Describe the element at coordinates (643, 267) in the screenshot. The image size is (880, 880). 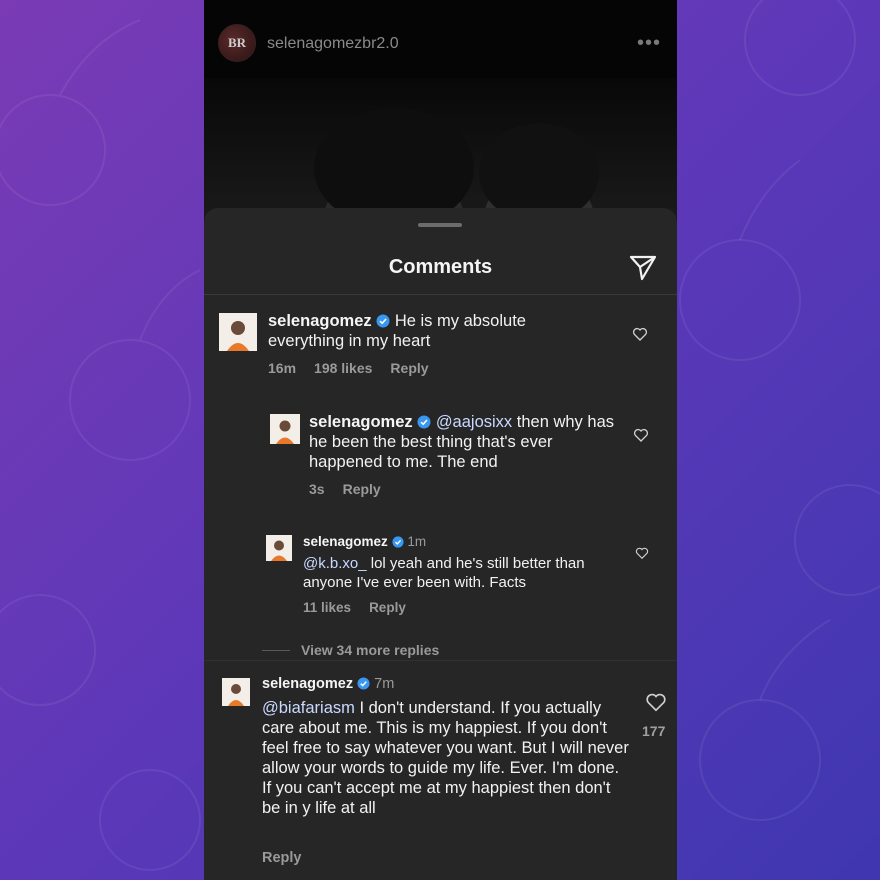
I see `send-icon` at that location.